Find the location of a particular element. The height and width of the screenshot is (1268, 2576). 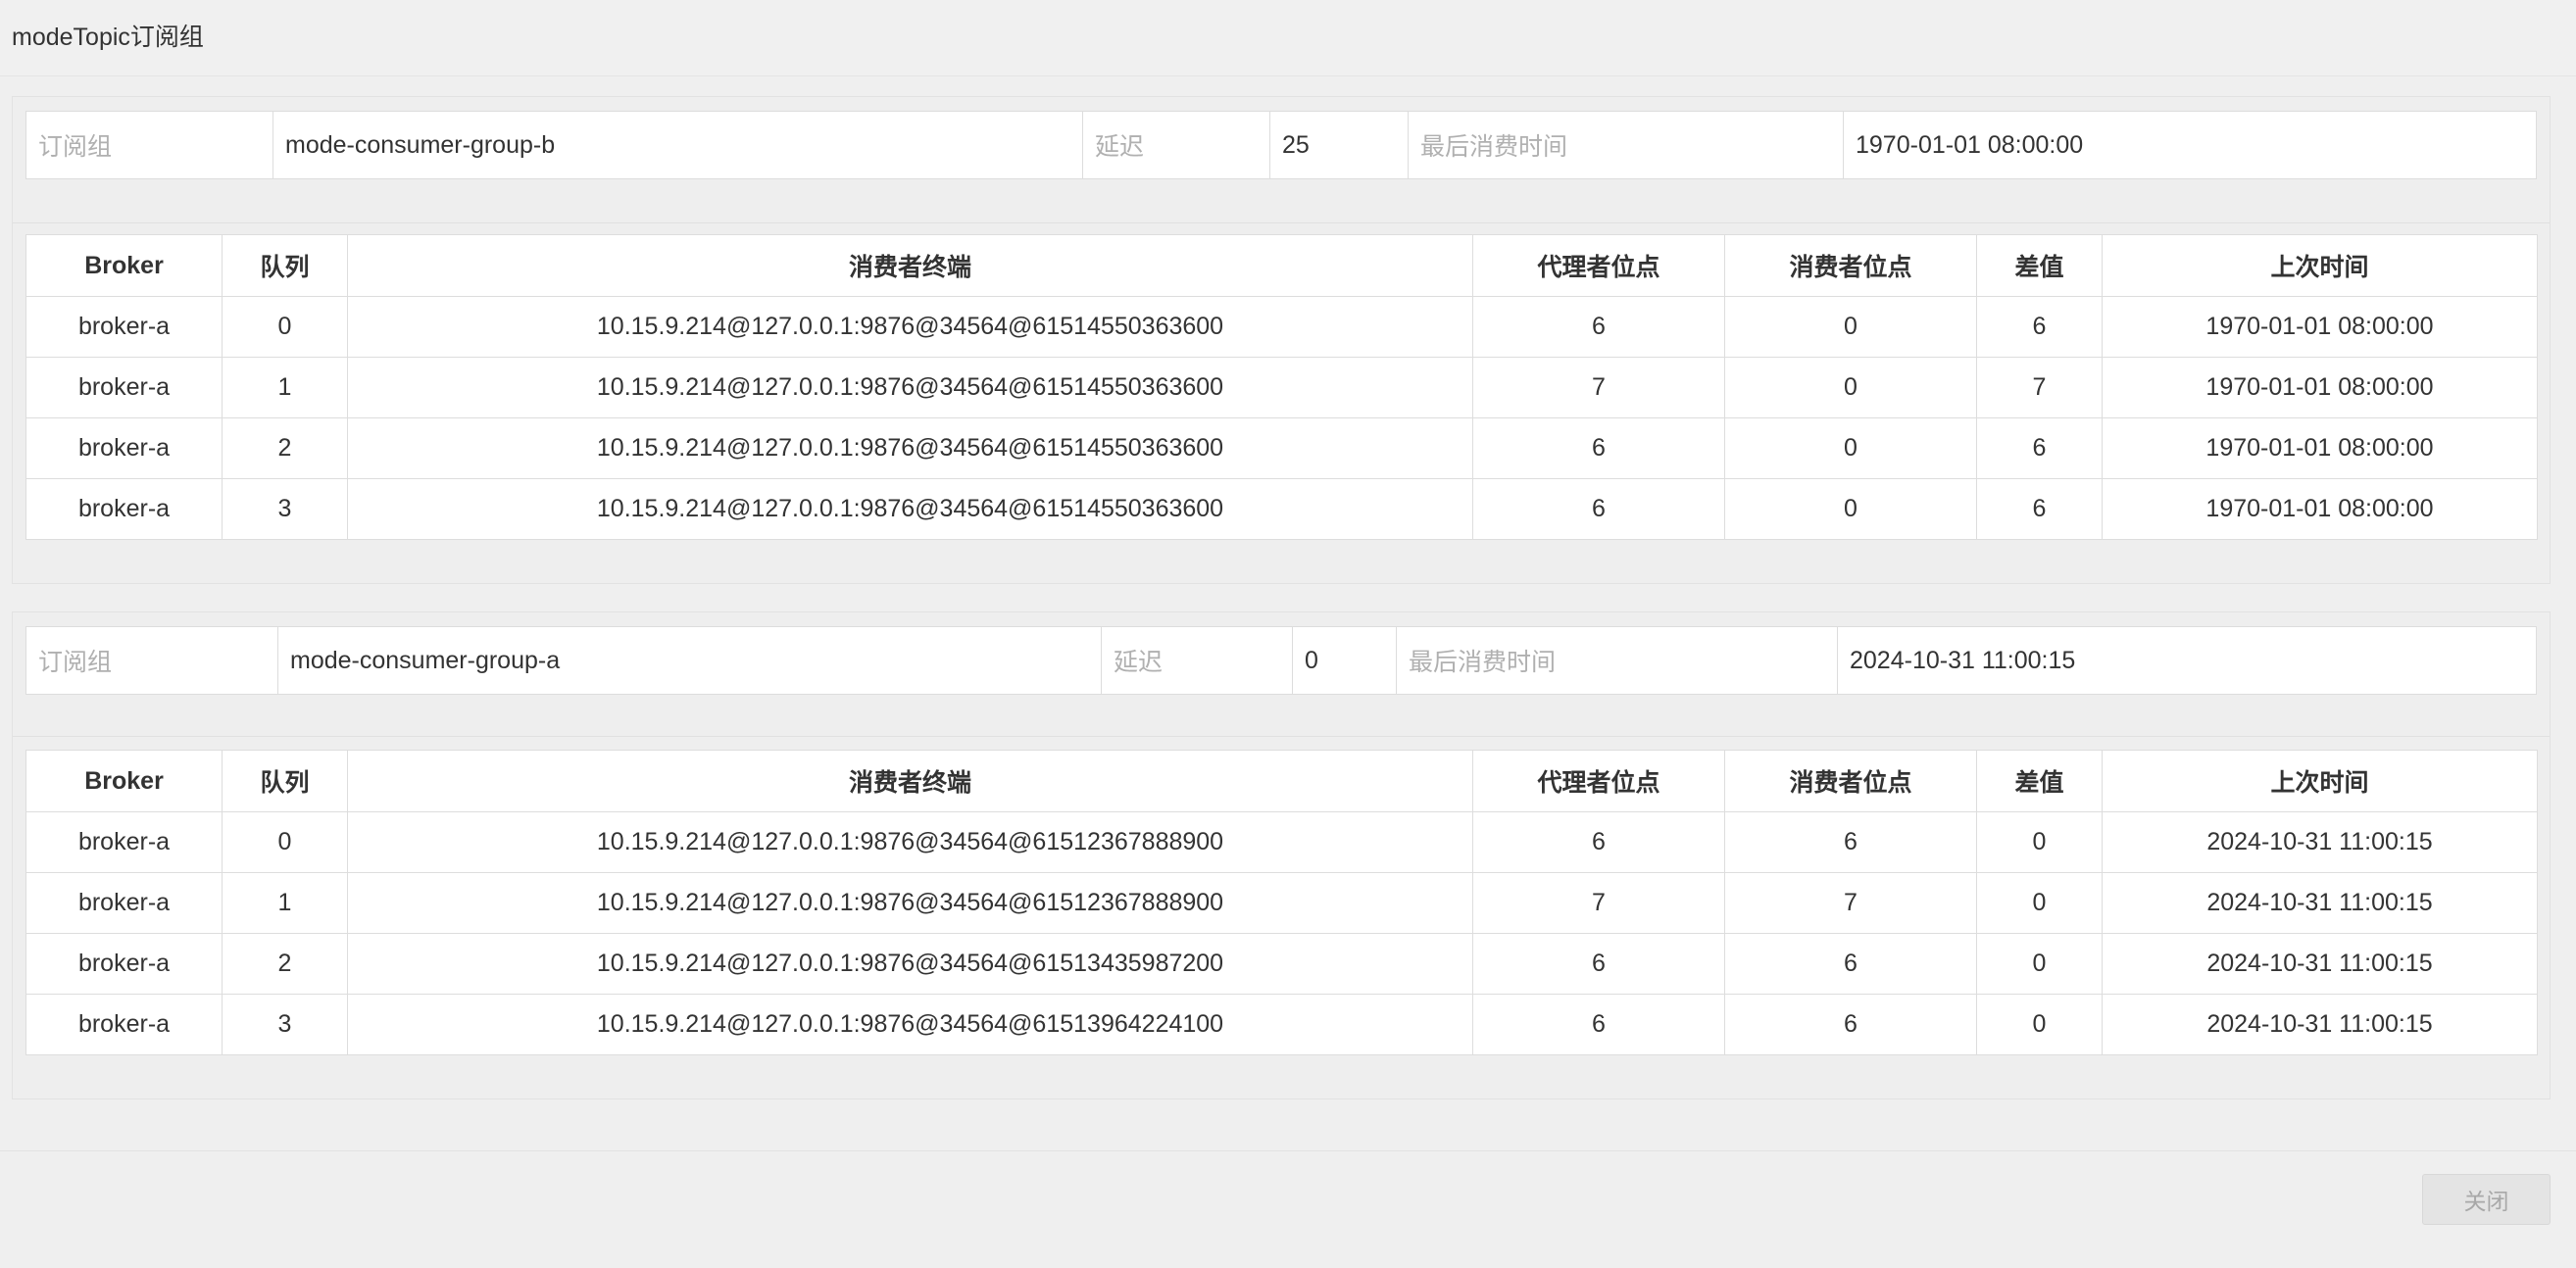

close-button: 关闭 is located at coordinates (2486, 1200).